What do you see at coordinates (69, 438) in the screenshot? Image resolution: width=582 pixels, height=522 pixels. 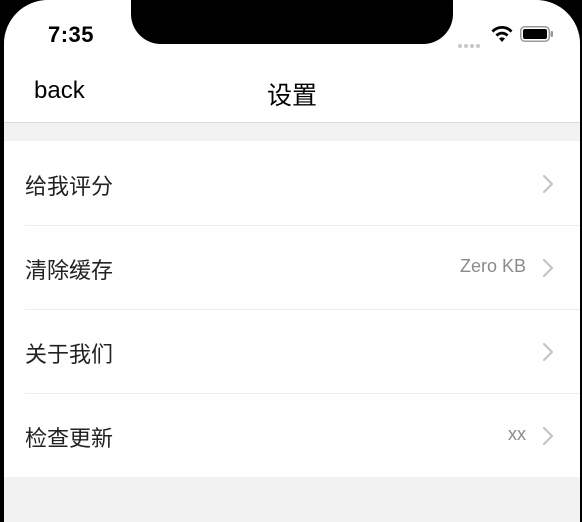 I see `row-label: 检查更新` at bounding box center [69, 438].